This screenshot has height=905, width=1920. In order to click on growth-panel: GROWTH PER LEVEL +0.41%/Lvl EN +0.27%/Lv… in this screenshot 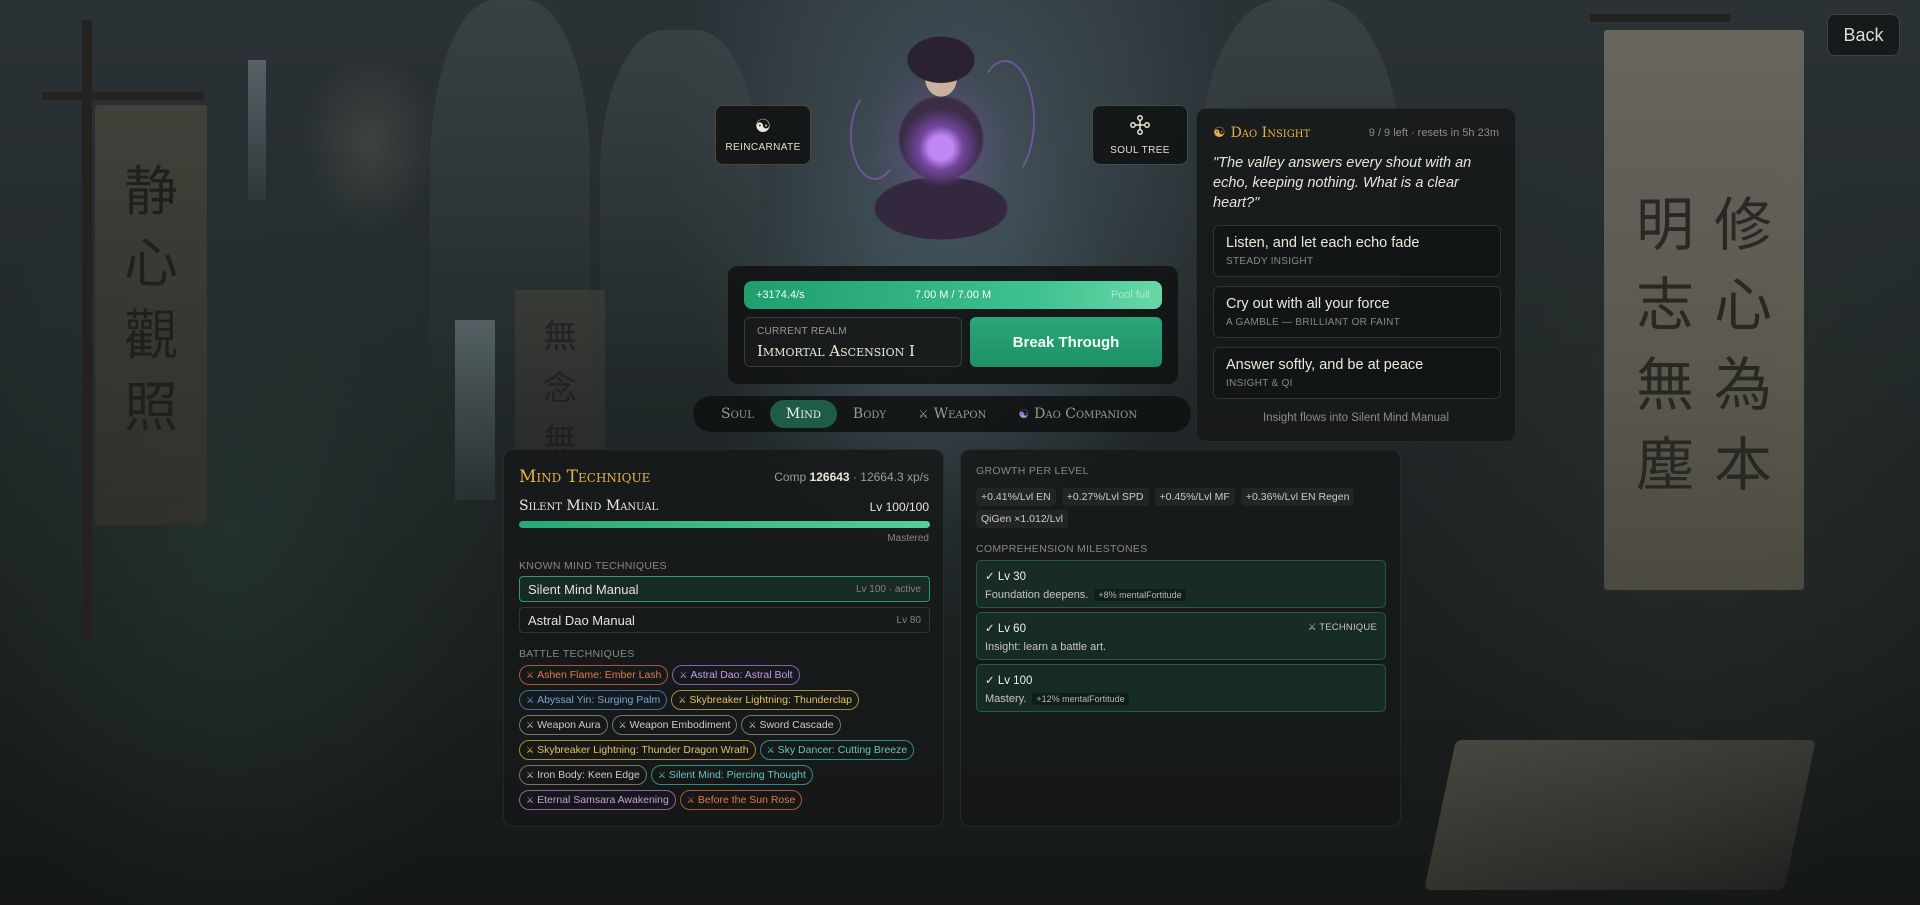, I will do `click(1180, 638)`.